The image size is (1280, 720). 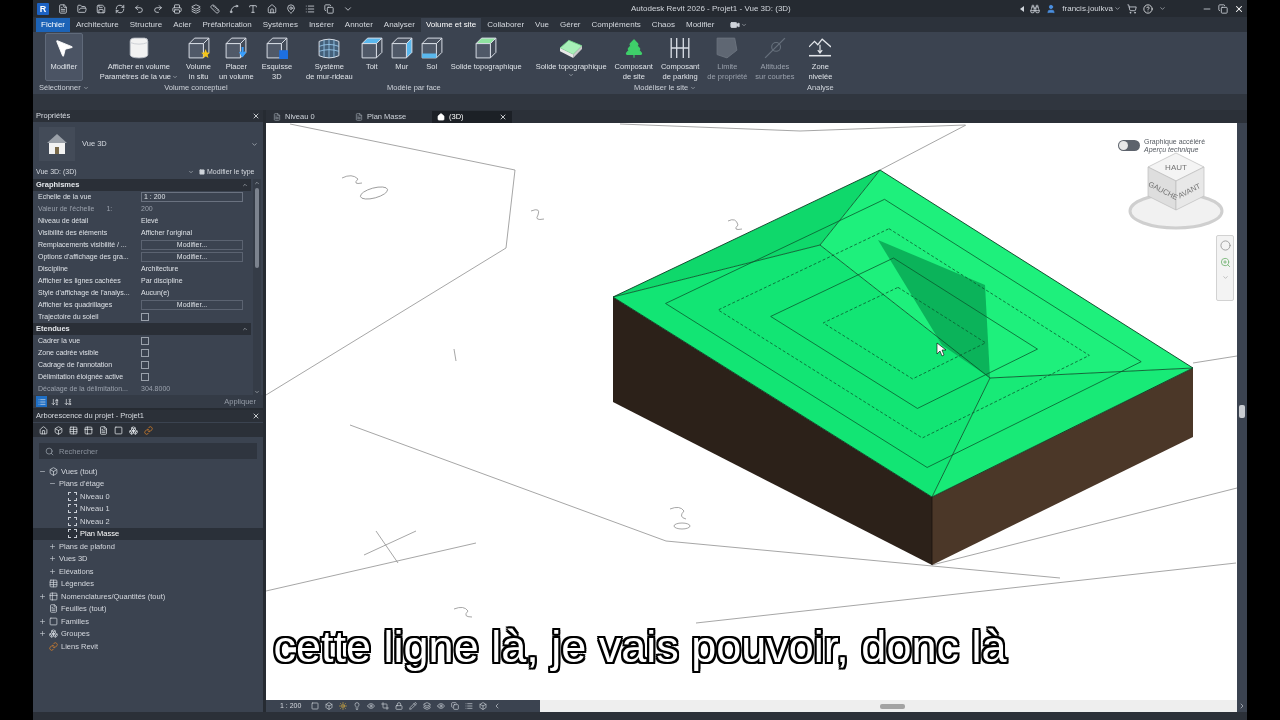 I want to click on file-tab: Fichier, so click(x=53, y=25).